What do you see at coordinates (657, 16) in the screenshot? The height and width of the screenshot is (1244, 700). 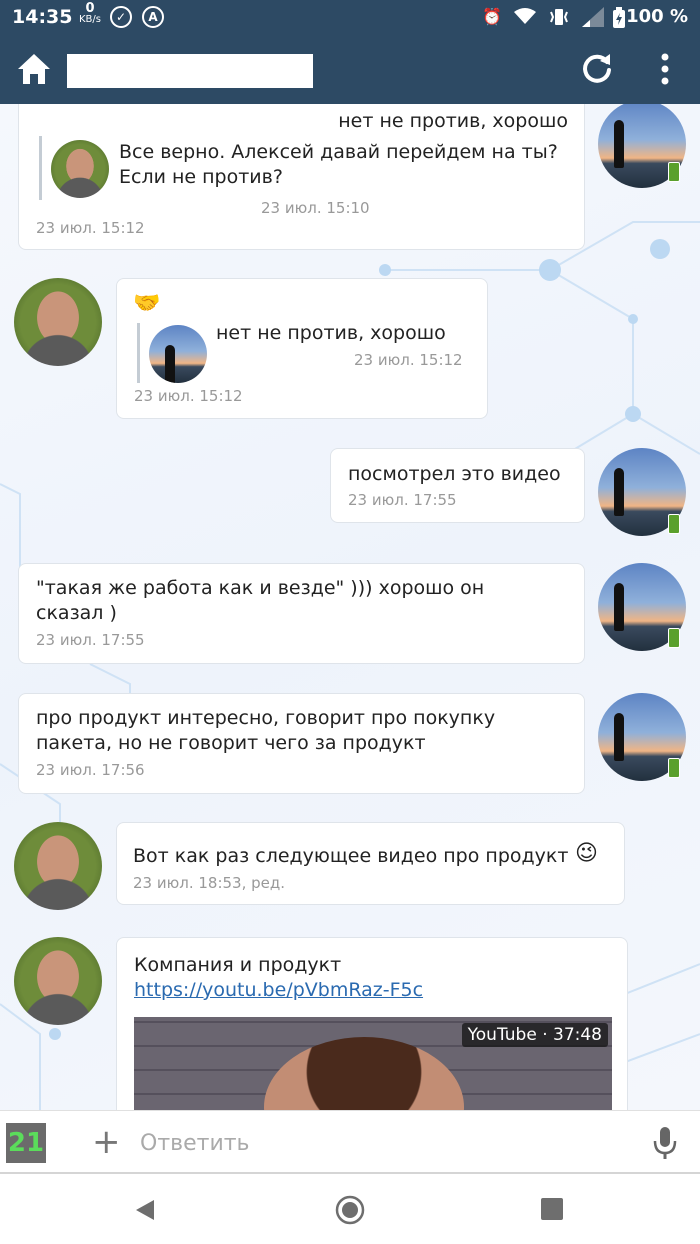 I see `battery-percent: 100 %` at bounding box center [657, 16].